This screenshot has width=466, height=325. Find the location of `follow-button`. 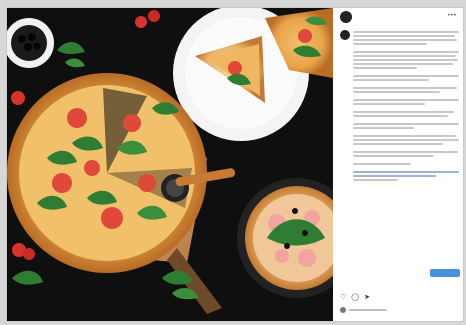

follow-button is located at coordinates (445, 273).